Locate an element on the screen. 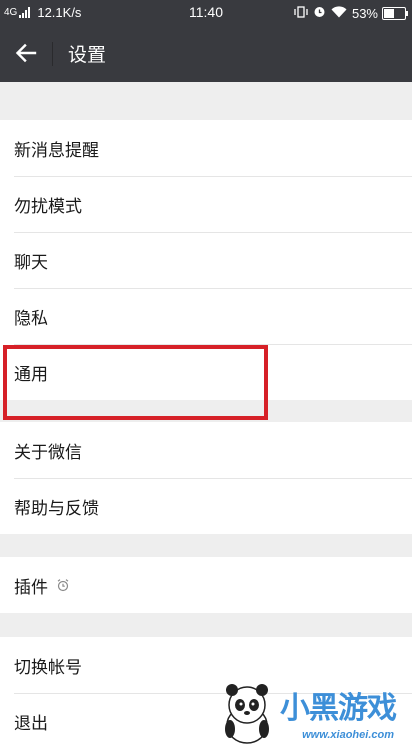 This screenshot has height=749, width=412. watermark-url: www.xiaohei.com is located at coordinates (348, 735).